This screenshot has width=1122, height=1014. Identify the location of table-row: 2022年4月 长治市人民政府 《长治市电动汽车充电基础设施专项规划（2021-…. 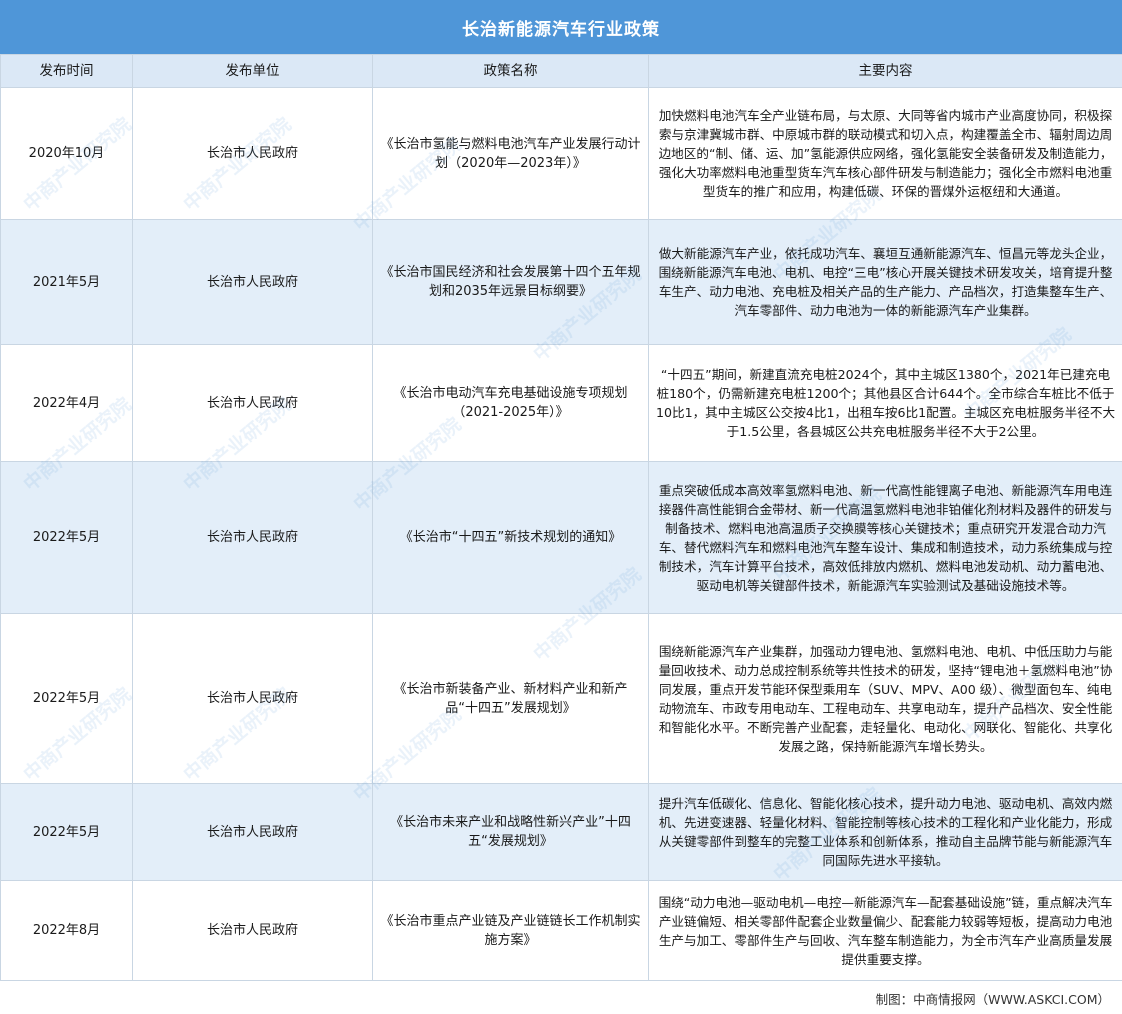
(561, 403).